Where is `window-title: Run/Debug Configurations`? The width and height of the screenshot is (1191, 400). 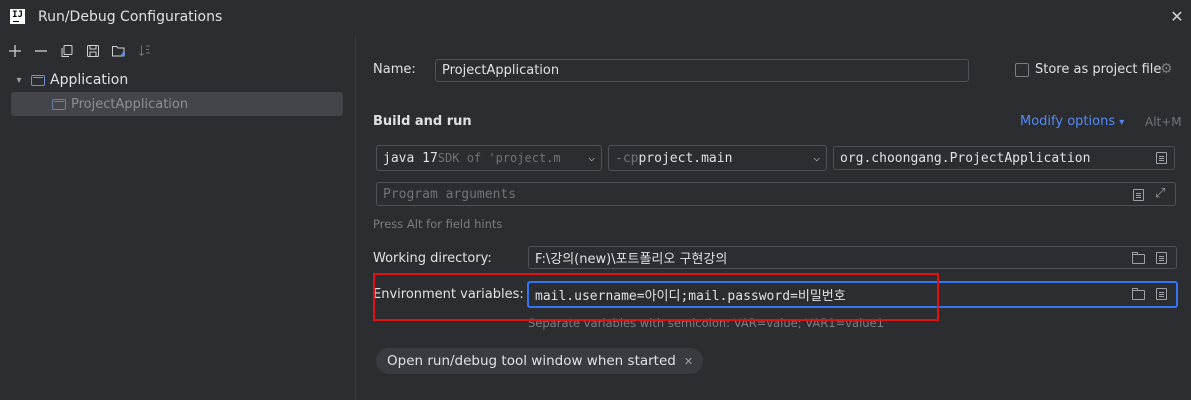 window-title: Run/Debug Configurations is located at coordinates (130, 17).